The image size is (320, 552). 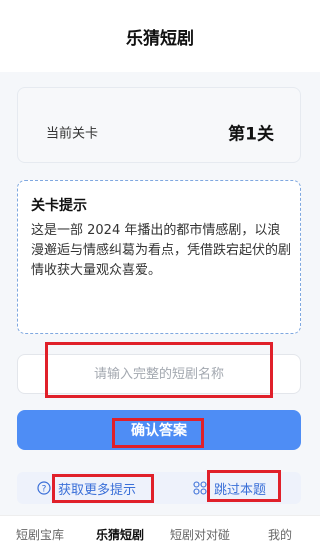 I want to click on page-title: 乐猜短剧, so click(x=160, y=38).